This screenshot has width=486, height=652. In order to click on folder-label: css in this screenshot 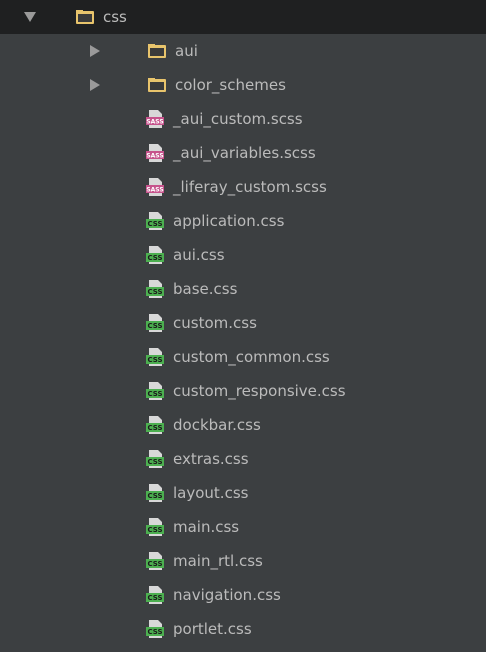, I will do `click(115, 17)`.